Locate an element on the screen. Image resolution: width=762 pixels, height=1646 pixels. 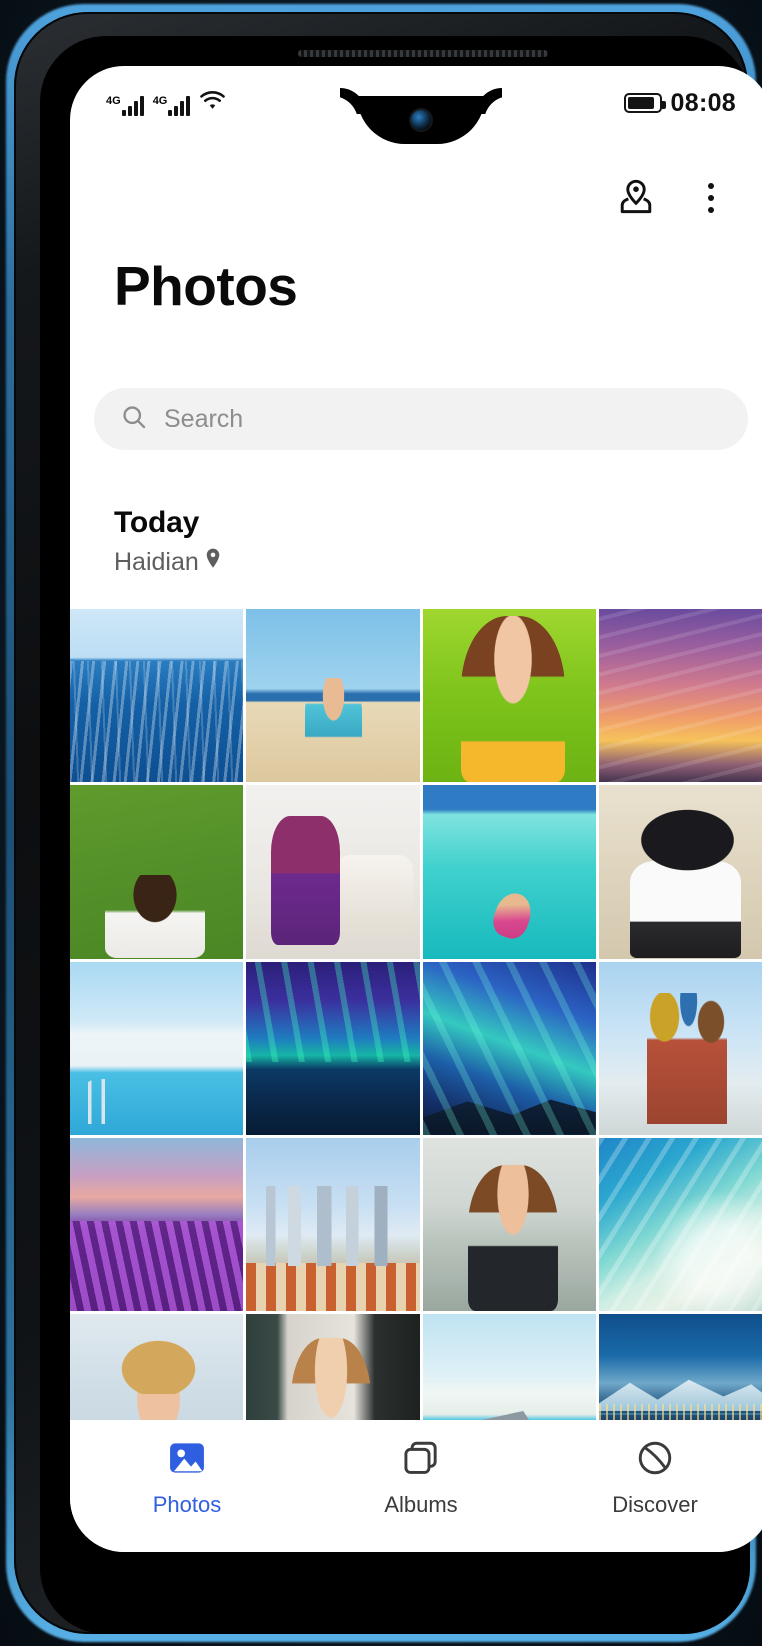
wifi-icon is located at coordinates (212, 103).